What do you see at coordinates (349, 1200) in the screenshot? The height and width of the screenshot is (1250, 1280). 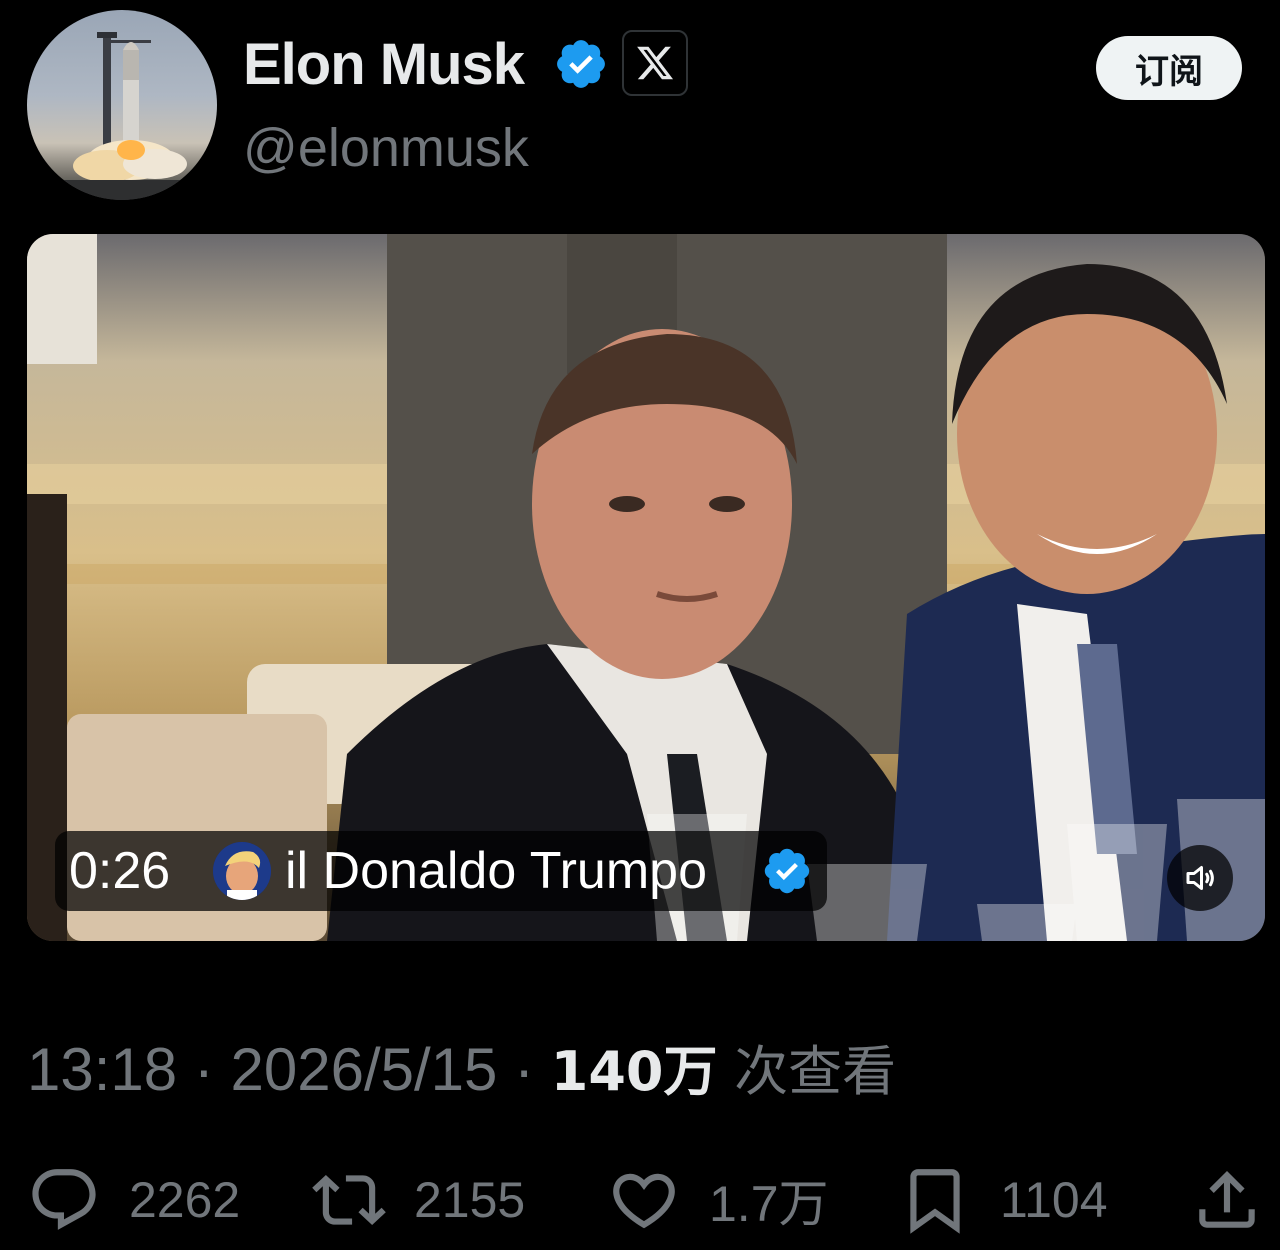 I see `repost-icon` at bounding box center [349, 1200].